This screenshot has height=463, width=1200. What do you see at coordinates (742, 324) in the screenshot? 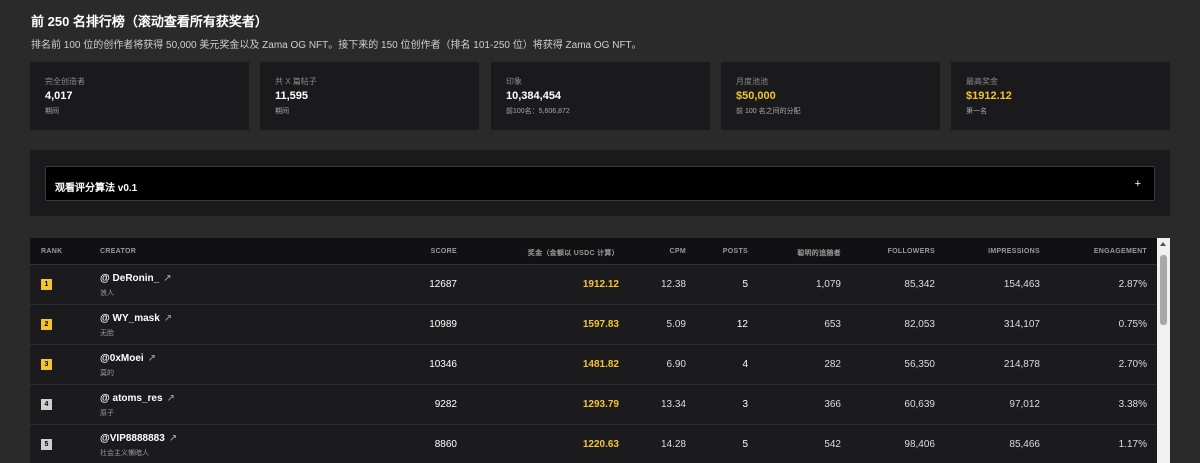
I see `posts-cell: 12` at bounding box center [742, 324].